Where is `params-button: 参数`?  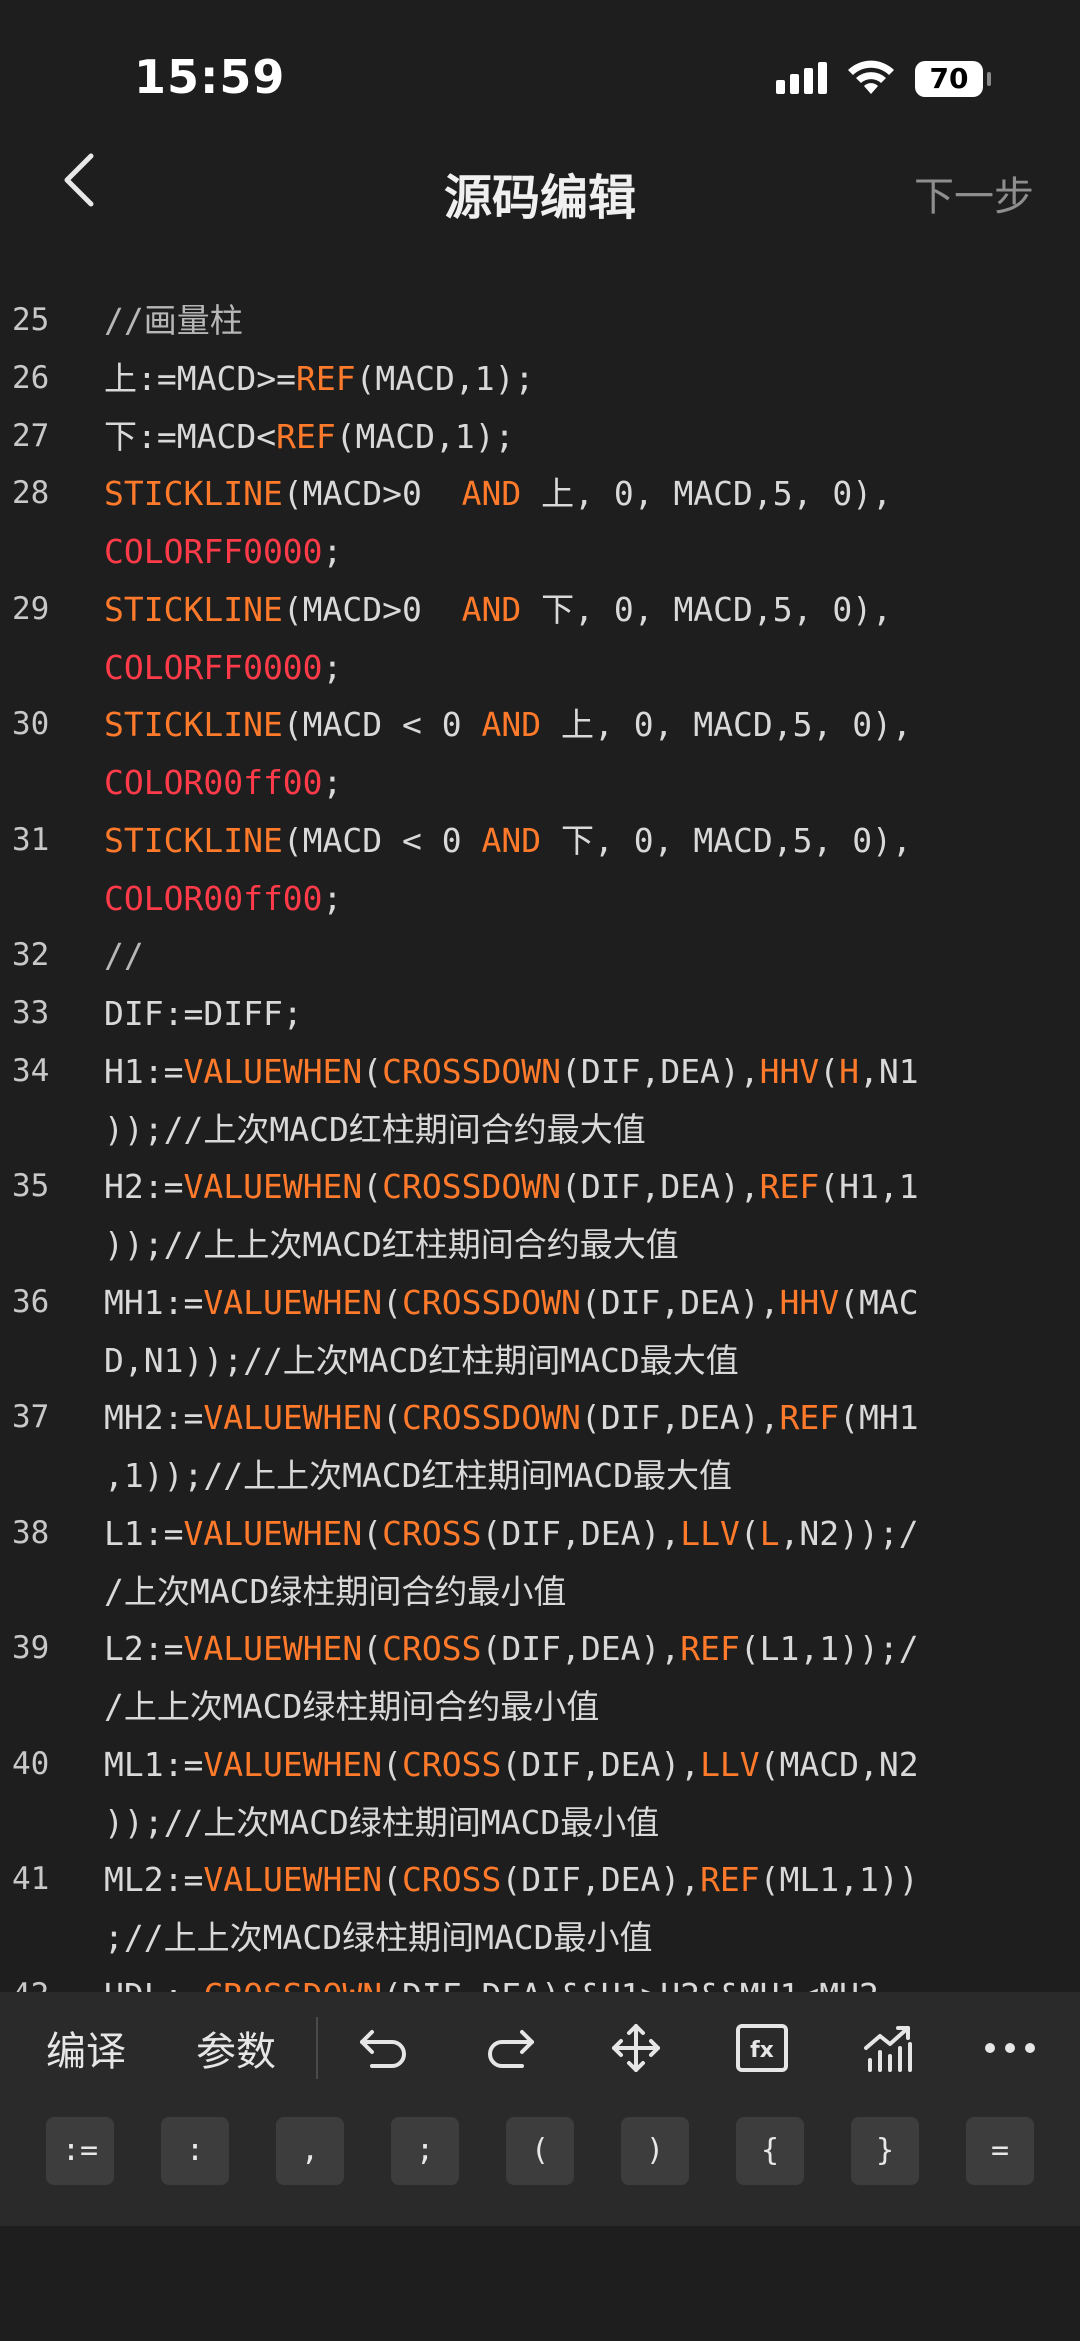
params-button: 参数 is located at coordinates (236, 2048).